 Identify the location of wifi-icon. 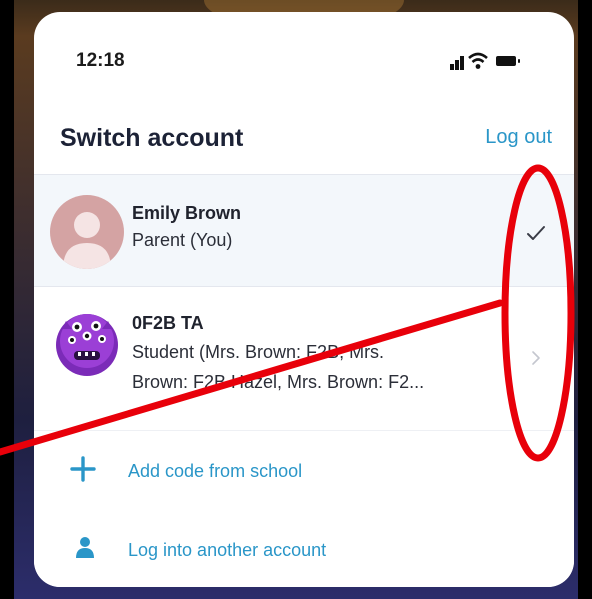
(478, 60).